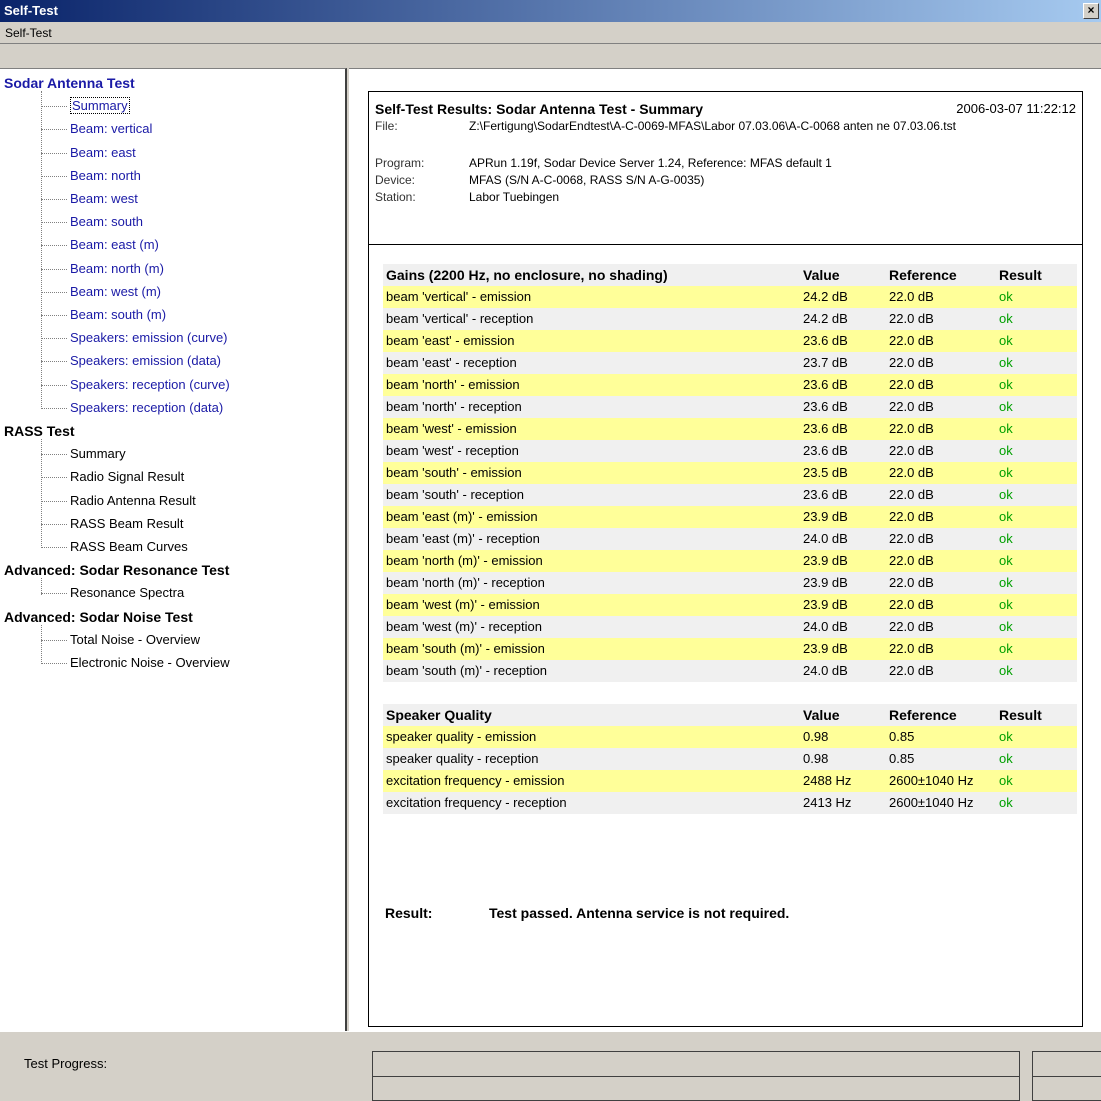 This screenshot has width=1101, height=1101. I want to click on tree-item-sodar-antenna-test-speakers-reception-data: Speakers: reception (data), so click(146, 408).